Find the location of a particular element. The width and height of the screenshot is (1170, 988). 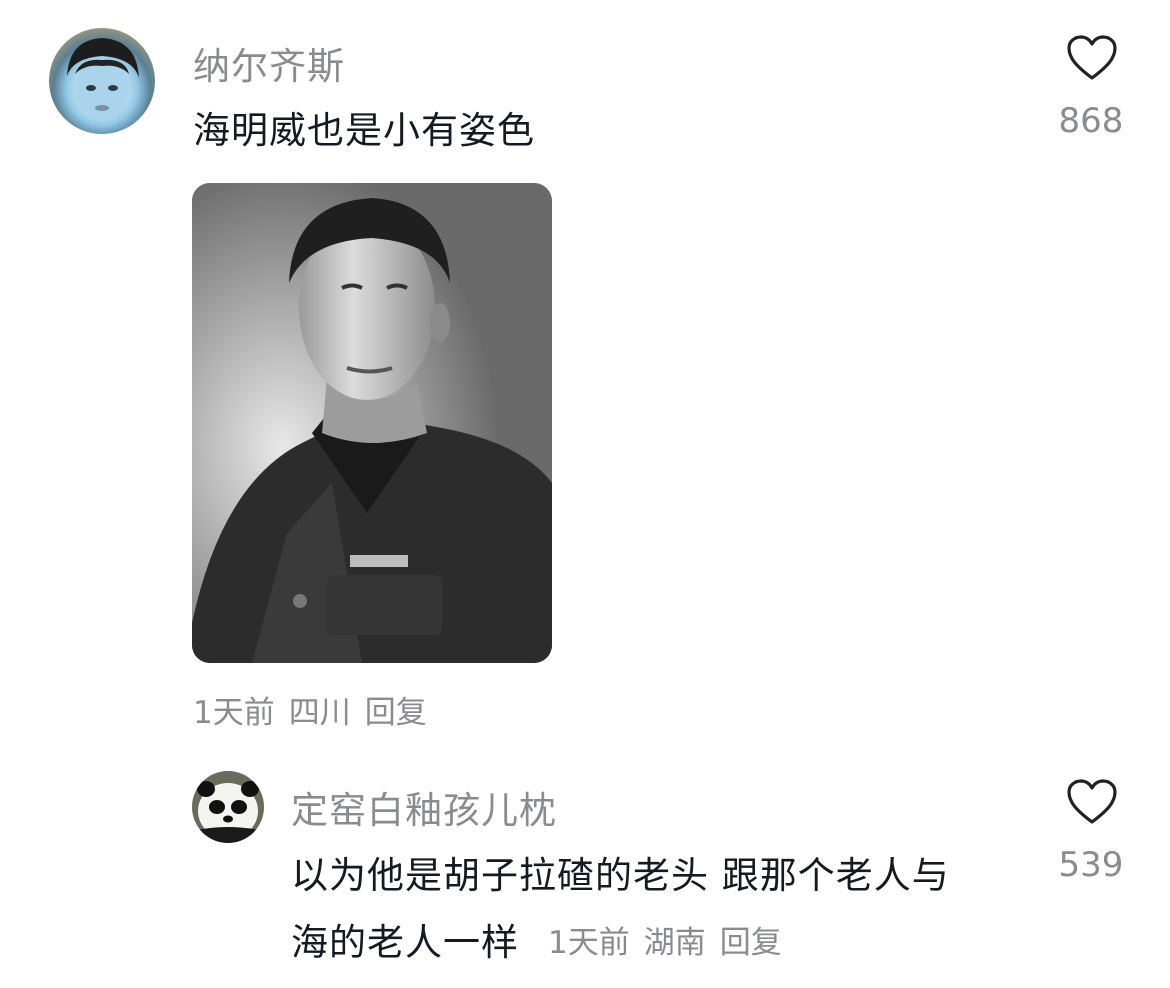

username: 定窑白釉孩儿枕 is located at coordinates (424, 807).